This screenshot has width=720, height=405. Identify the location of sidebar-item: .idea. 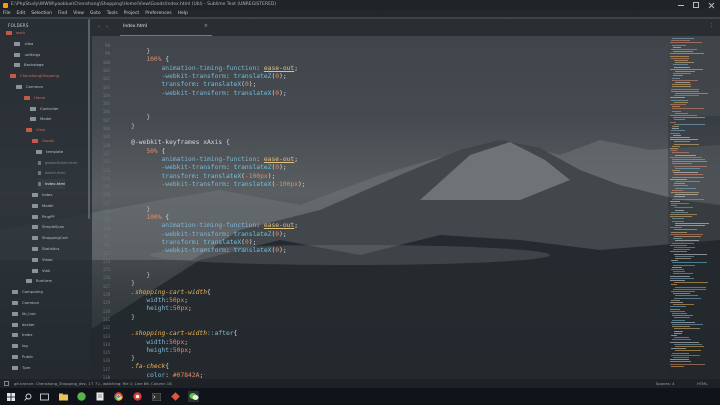
(23, 44).